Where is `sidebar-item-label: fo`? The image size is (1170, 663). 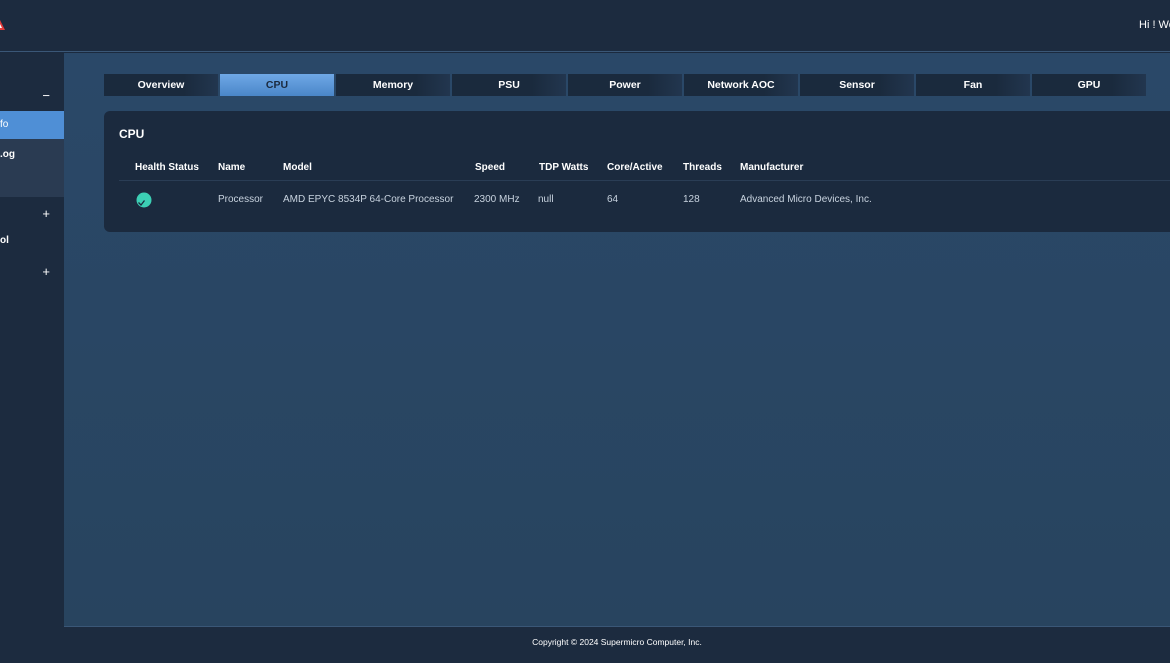
sidebar-item-label: fo is located at coordinates (4, 124).